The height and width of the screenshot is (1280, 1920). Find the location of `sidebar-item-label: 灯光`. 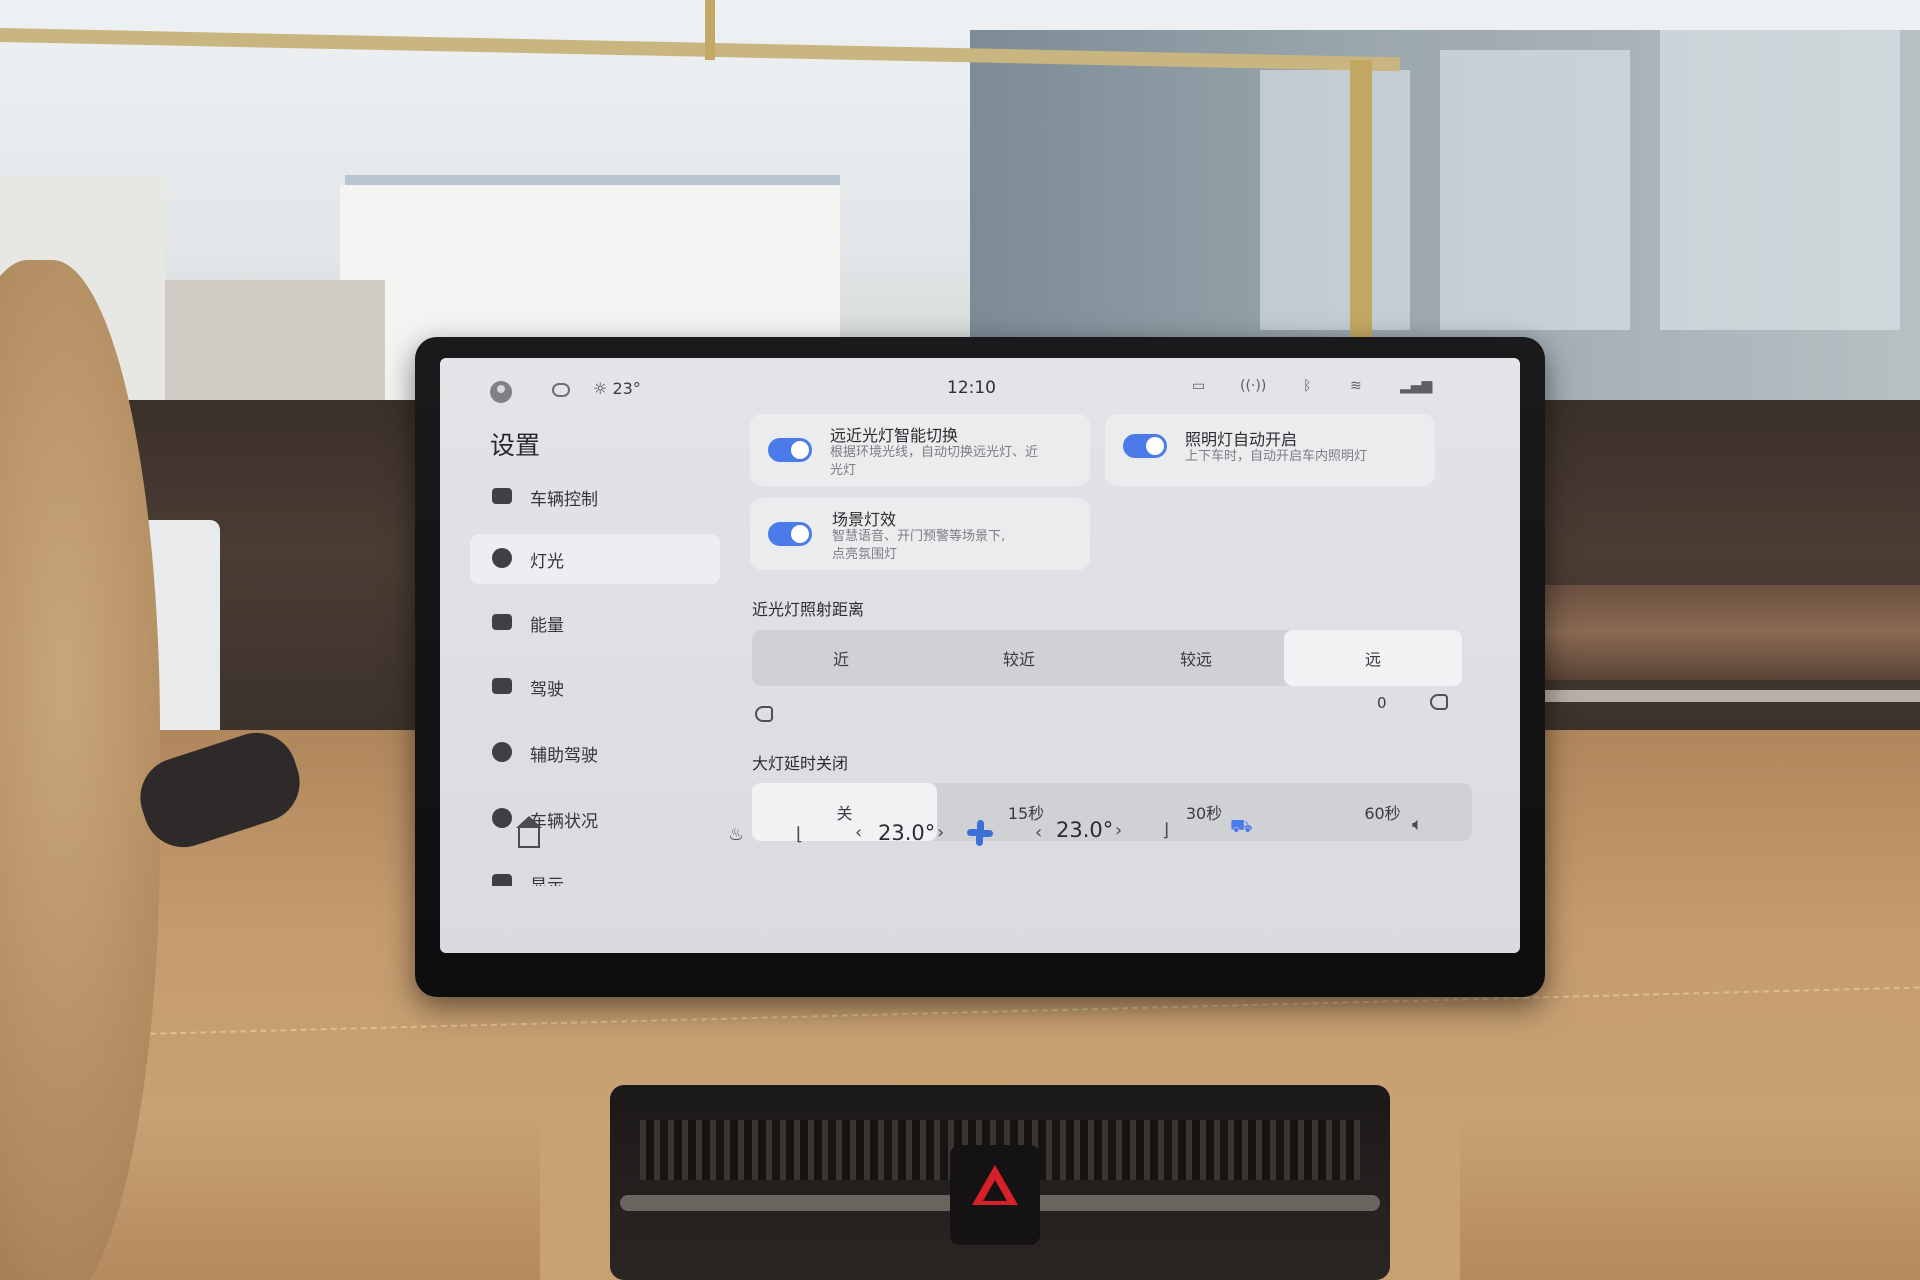

sidebar-item-label: 灯光 is located at coordinates (547, 562).